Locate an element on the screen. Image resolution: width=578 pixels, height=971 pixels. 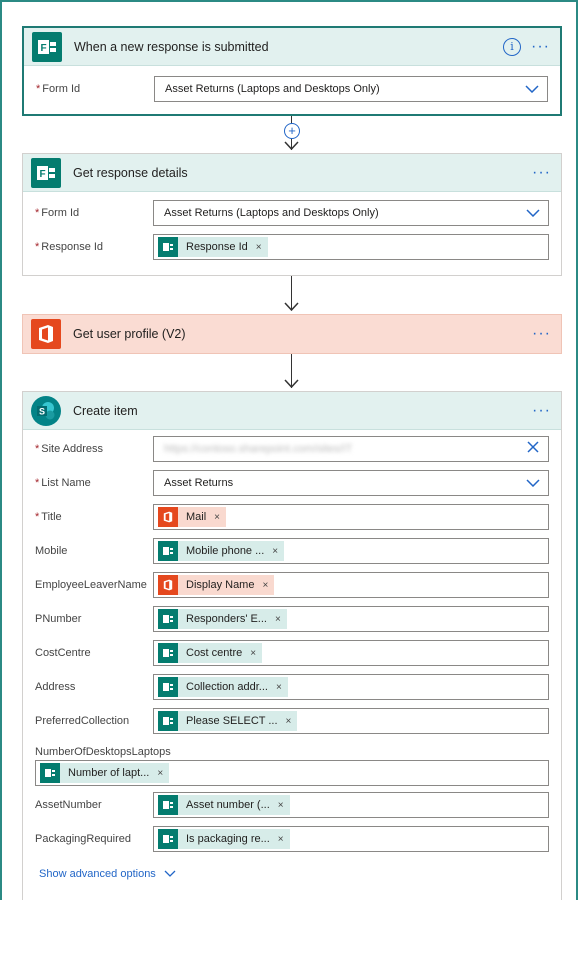
trigger-header: F When a new response is submitted i ··· is located at coordinates (292, 47).